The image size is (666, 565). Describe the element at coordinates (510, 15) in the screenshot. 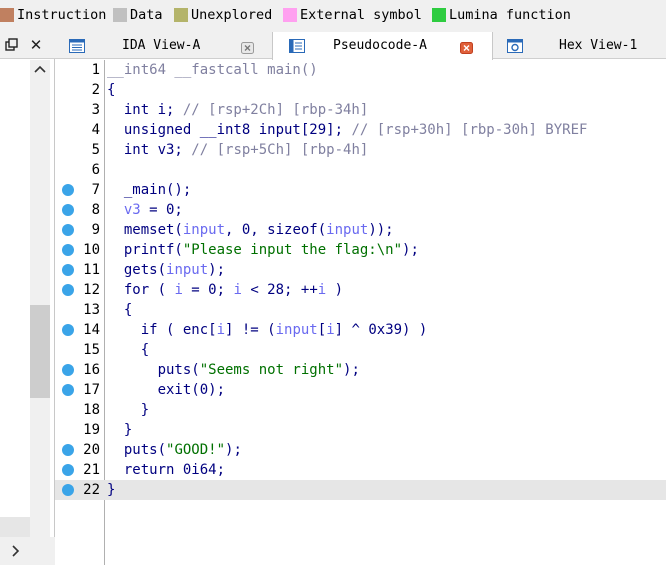

I see `legend-label: Lumina function` at that location.